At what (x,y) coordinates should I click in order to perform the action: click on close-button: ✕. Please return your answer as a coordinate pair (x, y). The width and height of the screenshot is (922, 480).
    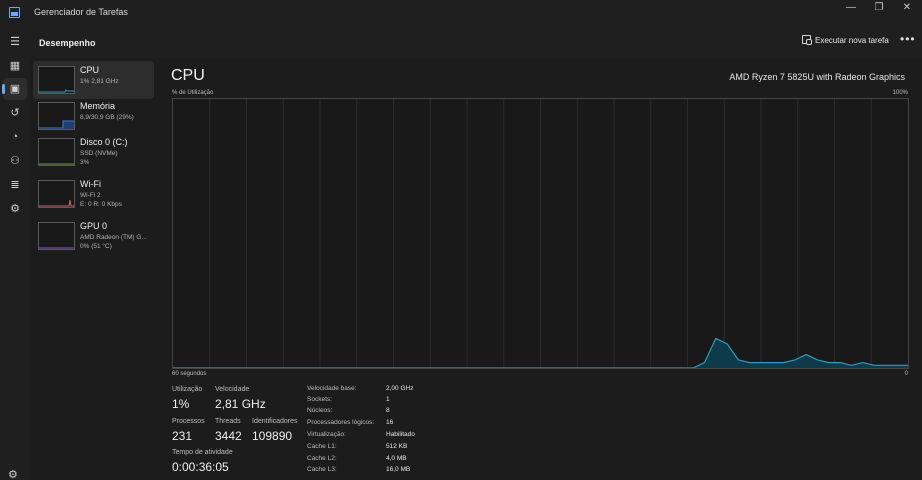
    Looking at the image, I should click on (907, 9).